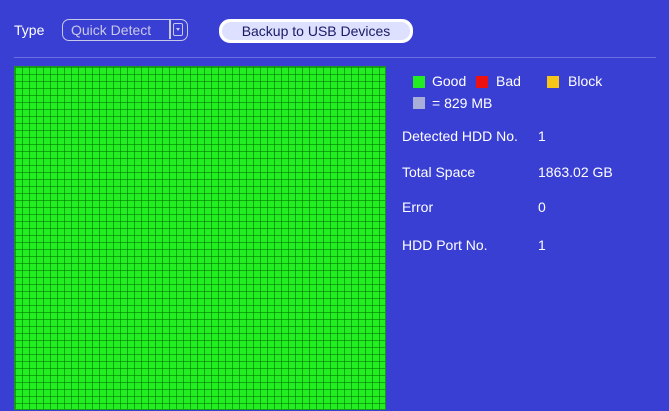 This screenshot has height=411, width=669. What do you see at coordinates (508, 81) in the screenshot?
I see `legend-bad-label: Bad` at bounding box center [508, 81].